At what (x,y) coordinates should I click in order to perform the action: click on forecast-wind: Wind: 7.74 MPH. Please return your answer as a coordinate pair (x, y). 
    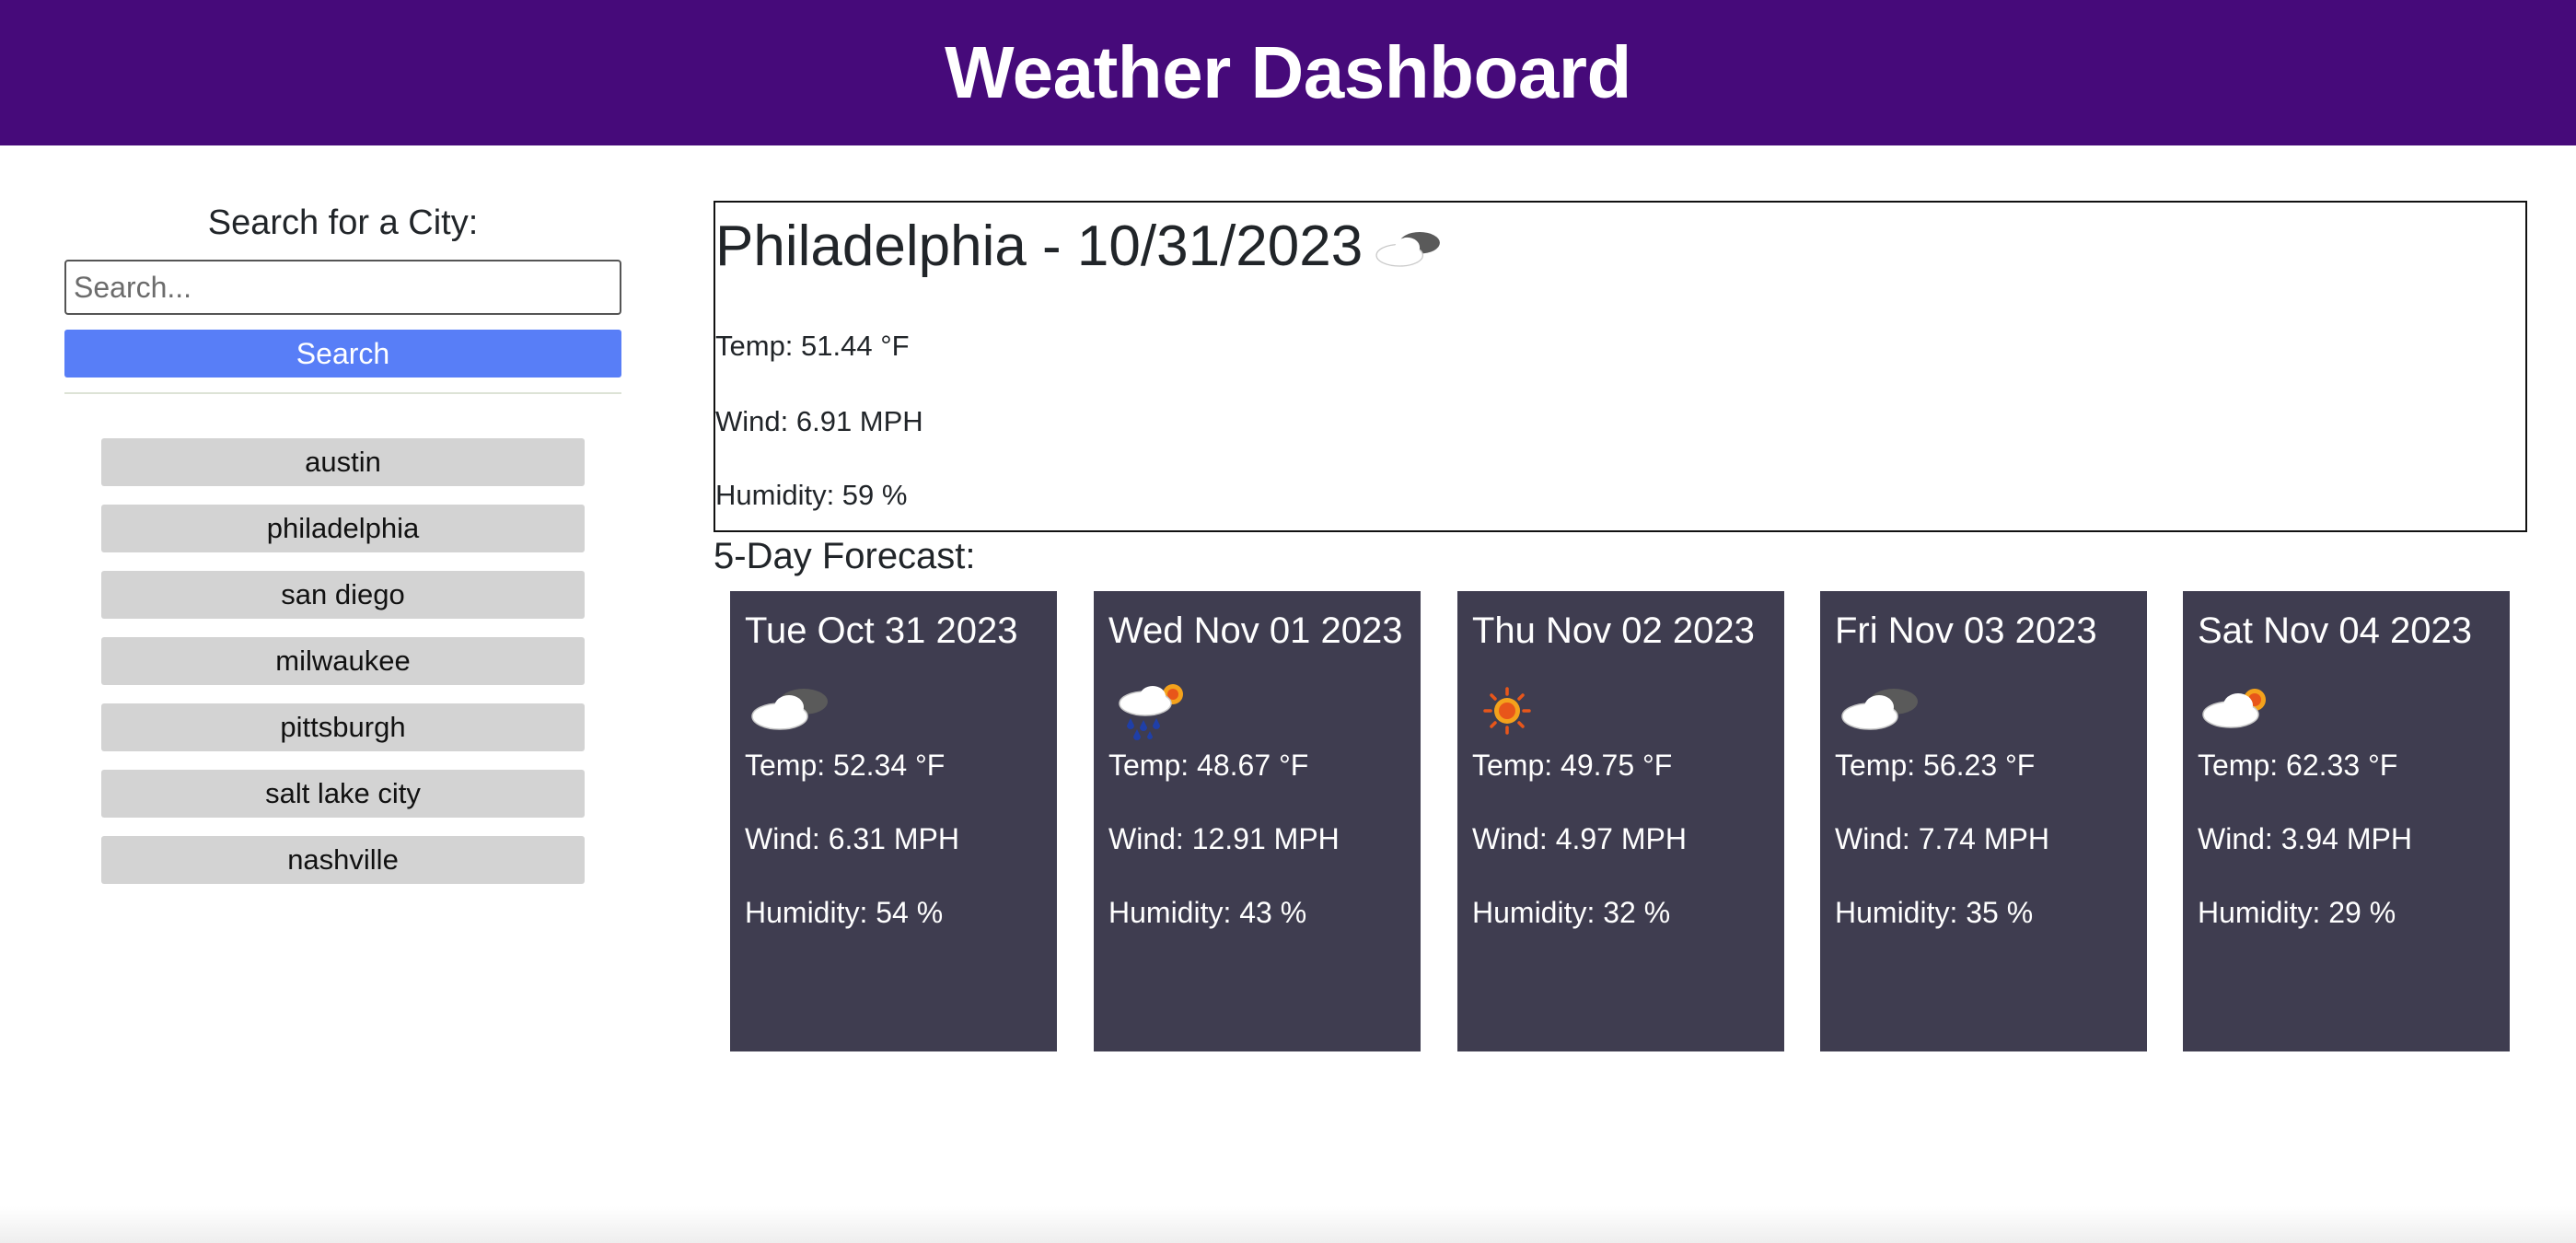
    Looking at the image, I should click on (1942, 838).